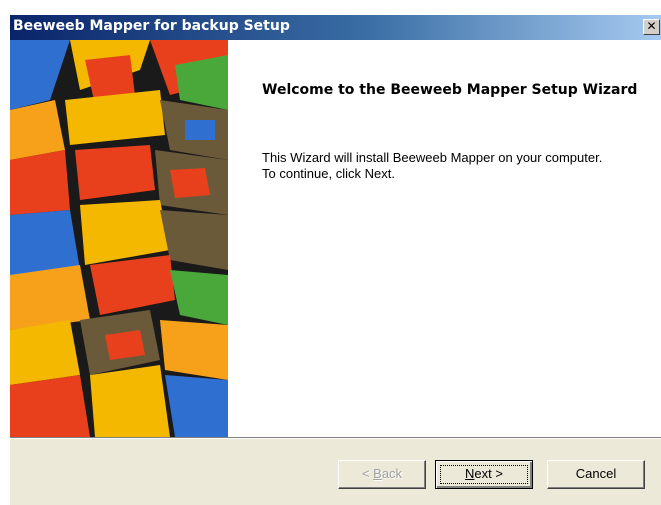  I want to click on back-button-label: < Back, so click(382, 473).